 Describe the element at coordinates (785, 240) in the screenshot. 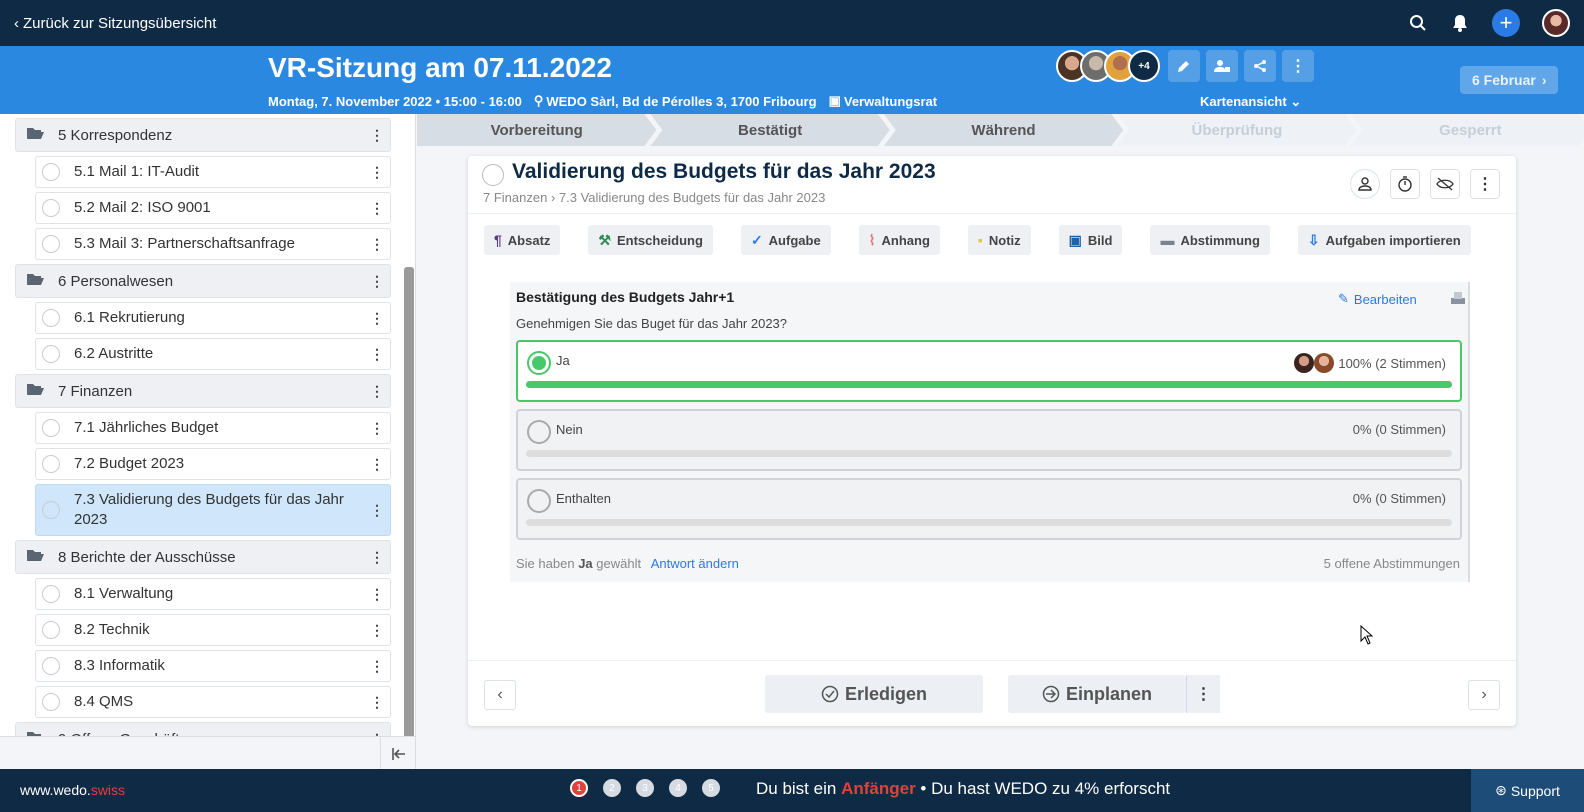

I see `add-aufgabe-button: ✓ Aufgabe` at that location.